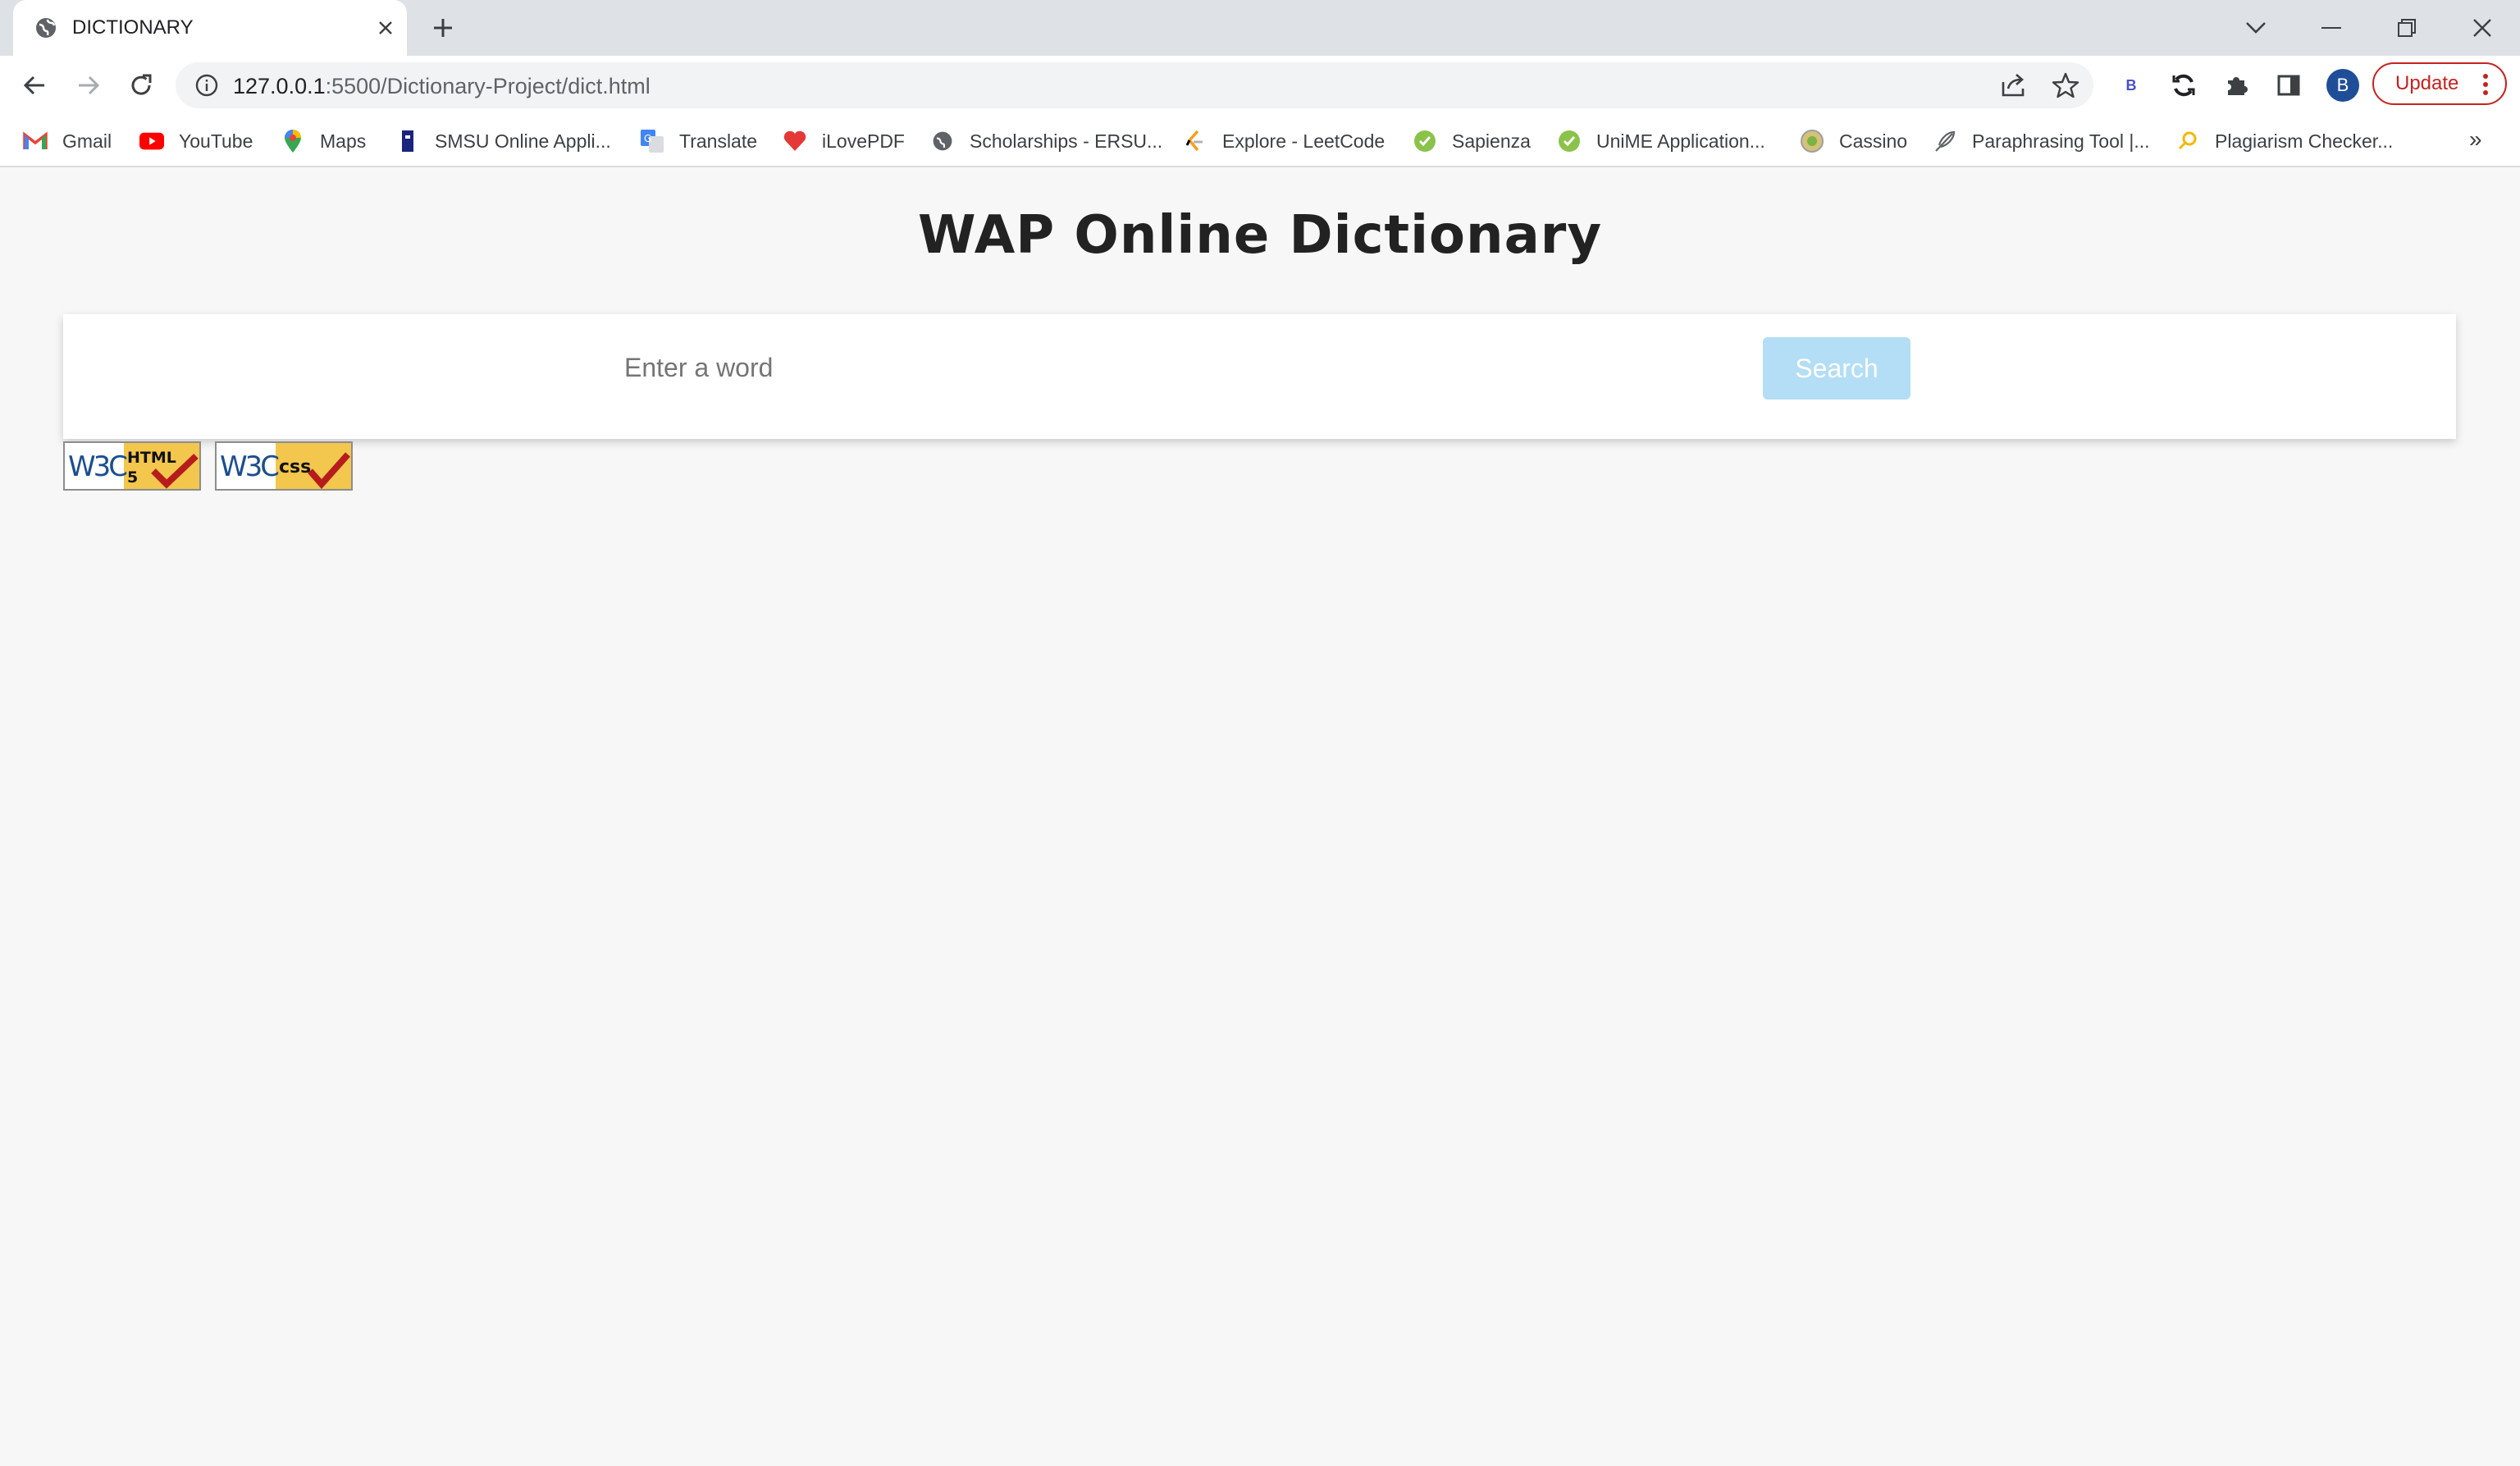  What do you see at coordinates (2331, 28) in the screenshot?
I see `minimize-icon` at bounding box center [2331, 28].